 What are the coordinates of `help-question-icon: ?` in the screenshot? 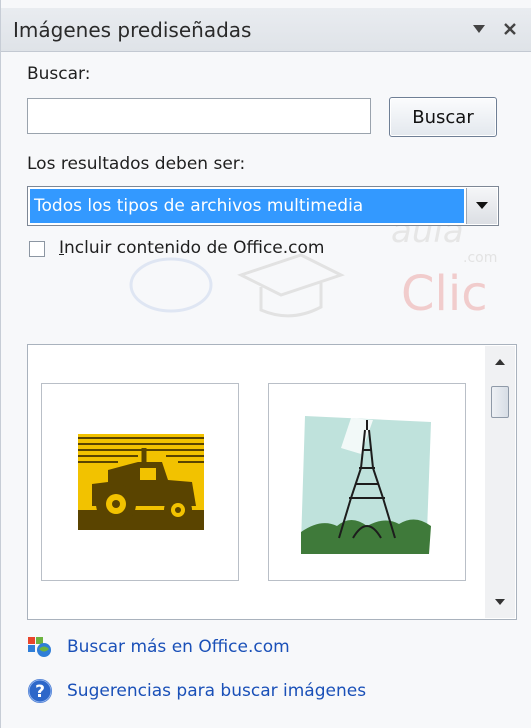 It's located at (40, 691).